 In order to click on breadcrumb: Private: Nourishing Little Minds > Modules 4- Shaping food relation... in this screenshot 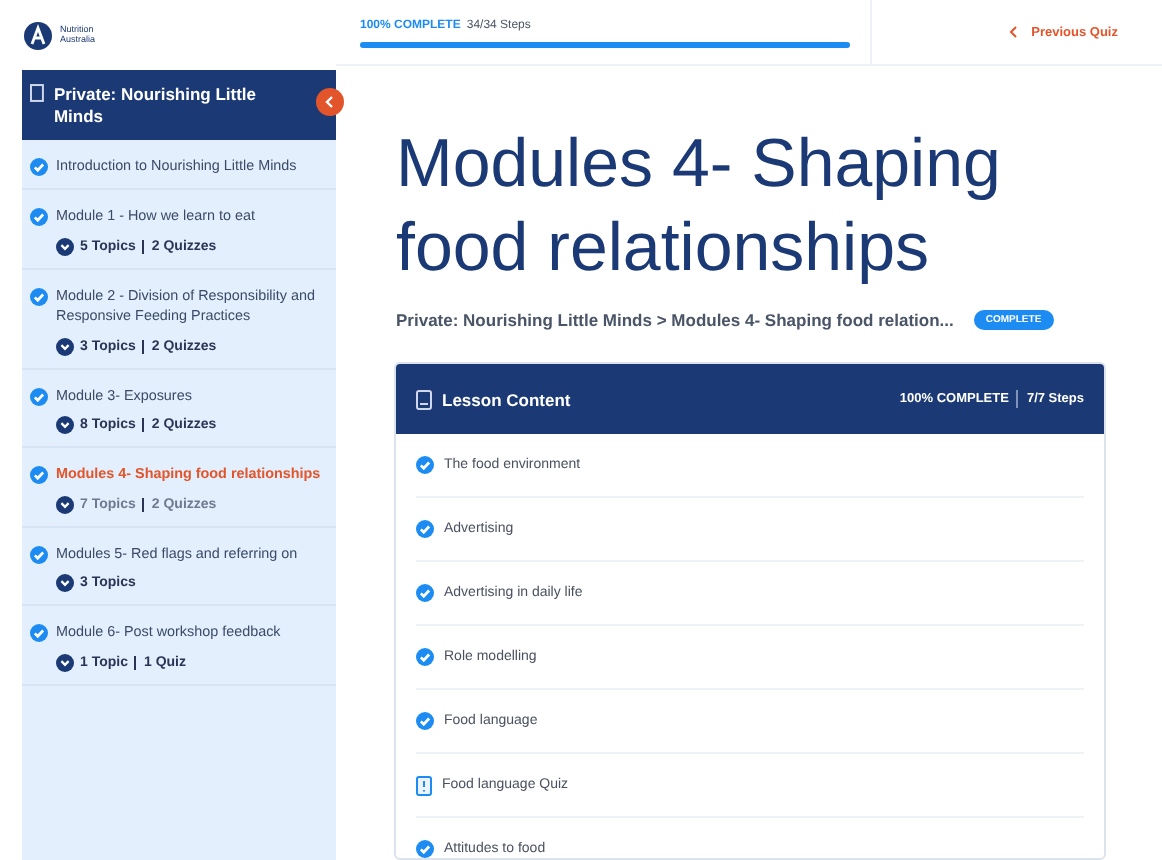, I will do `click(675, 320)`.